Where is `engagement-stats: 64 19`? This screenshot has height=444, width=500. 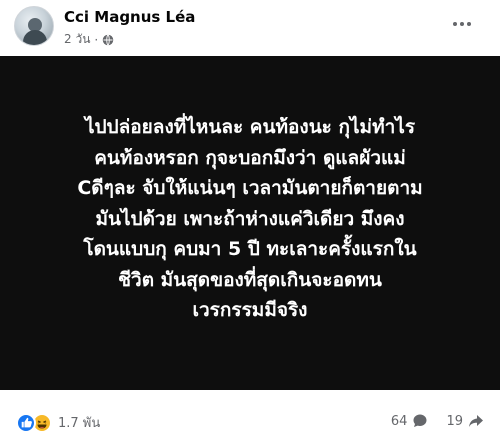 engagement-stats: 64 19 is located at coordinates (437, 421).